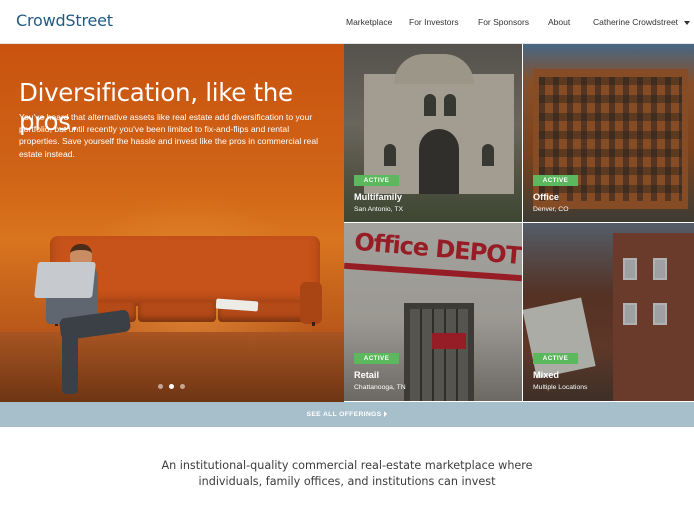 This screenshot has width=694, height=520. I want to click on user-menu: Catherine Crowdstreet, so click(642, 22).